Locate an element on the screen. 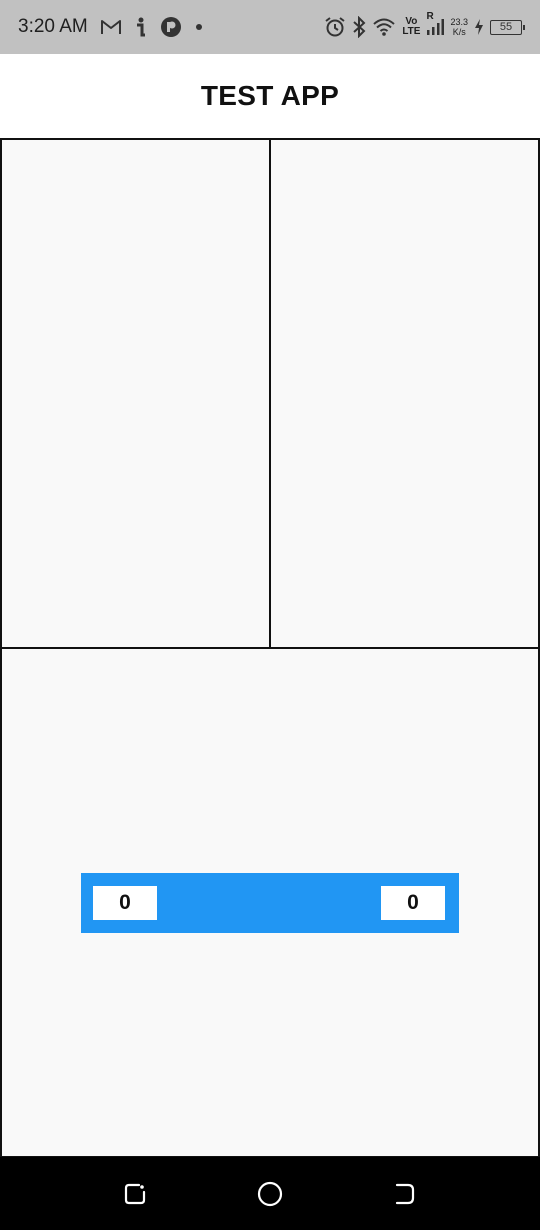  app-bar: TEST APP is located at coordinates (270, 96).